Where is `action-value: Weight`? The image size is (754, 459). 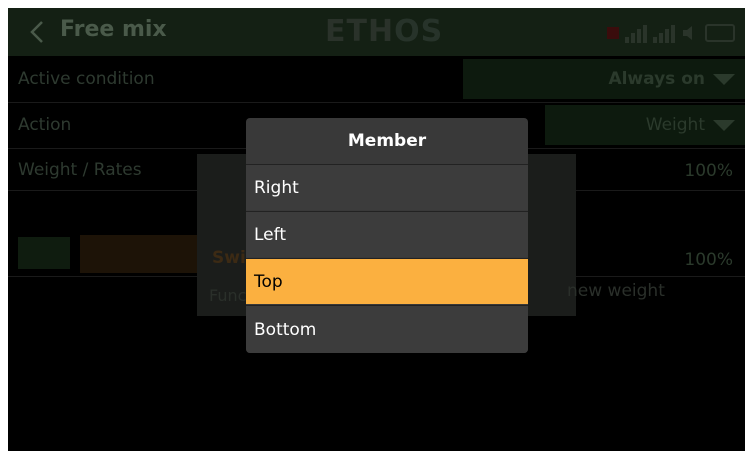 action-value: Weight is located at coordinates (675, 125).